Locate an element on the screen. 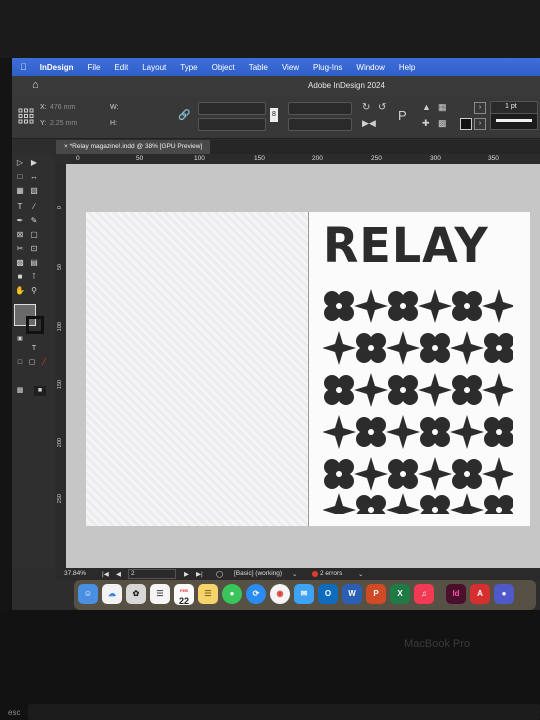 The height and width of the screenshot is (720, 540). menu-edit: Edit is located at coordinates (121, 67).